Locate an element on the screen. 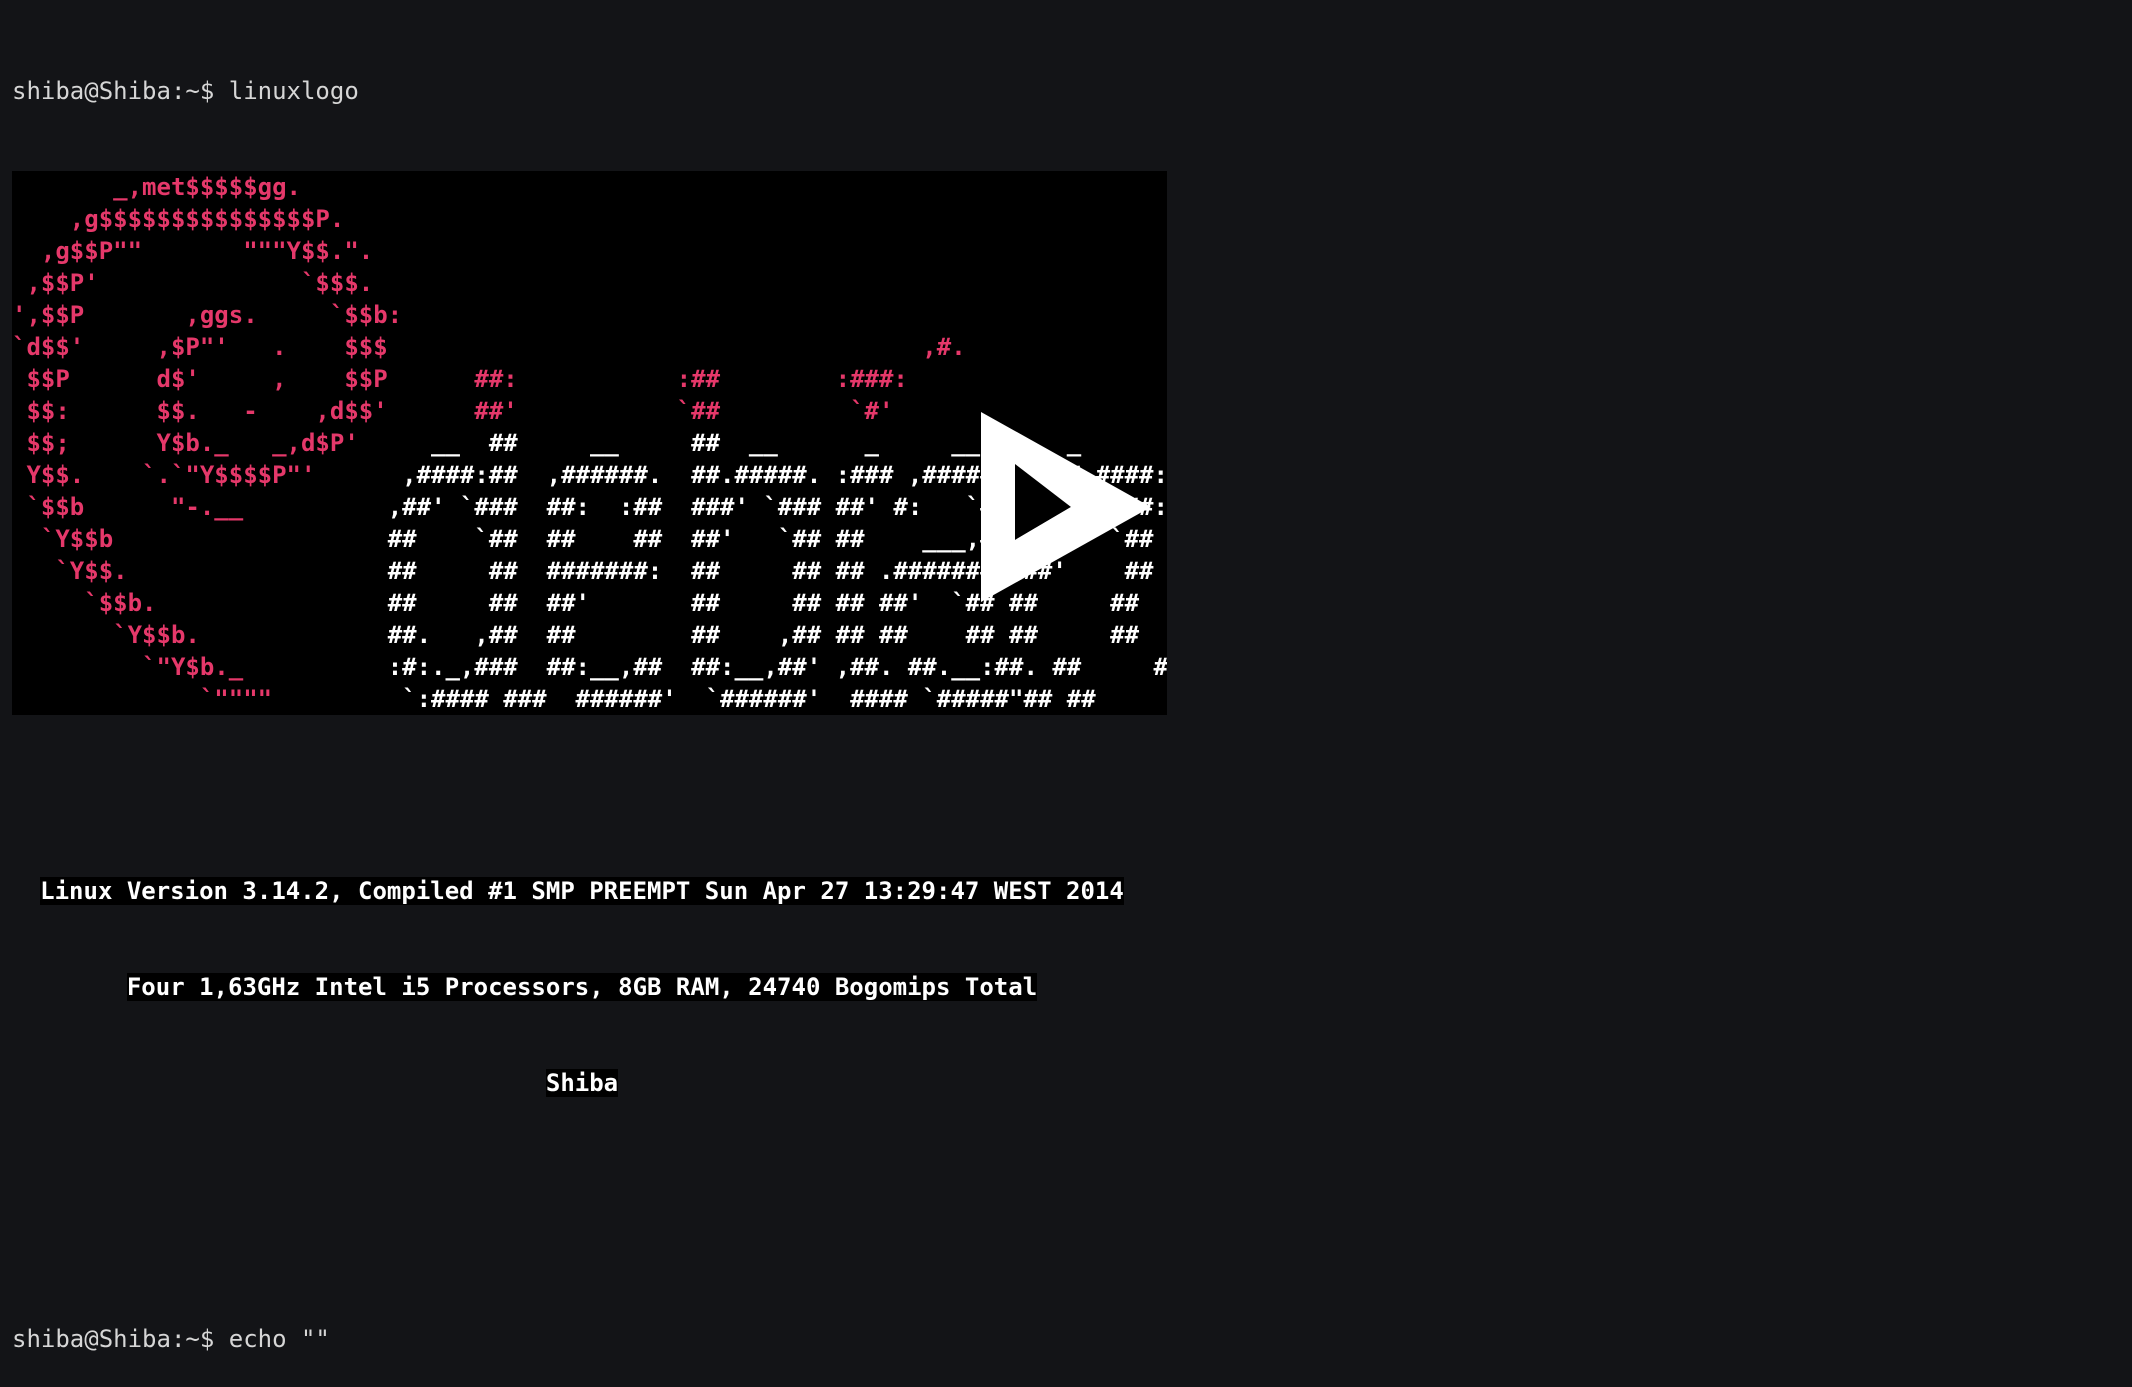 This screenshot has width=2132, height=1387. logo-swirl-segment: $$P d$' , $$P is located at coordinates (200, 379).